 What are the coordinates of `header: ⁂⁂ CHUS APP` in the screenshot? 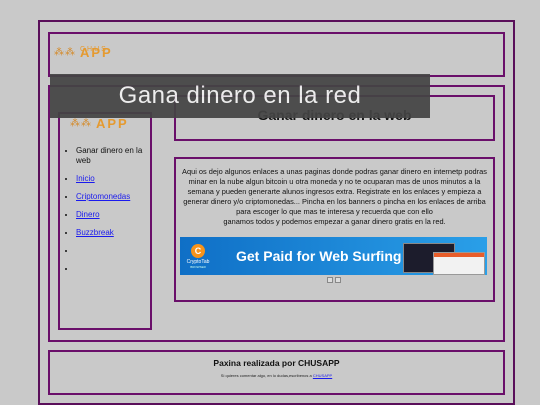 It's located at (276, 54).